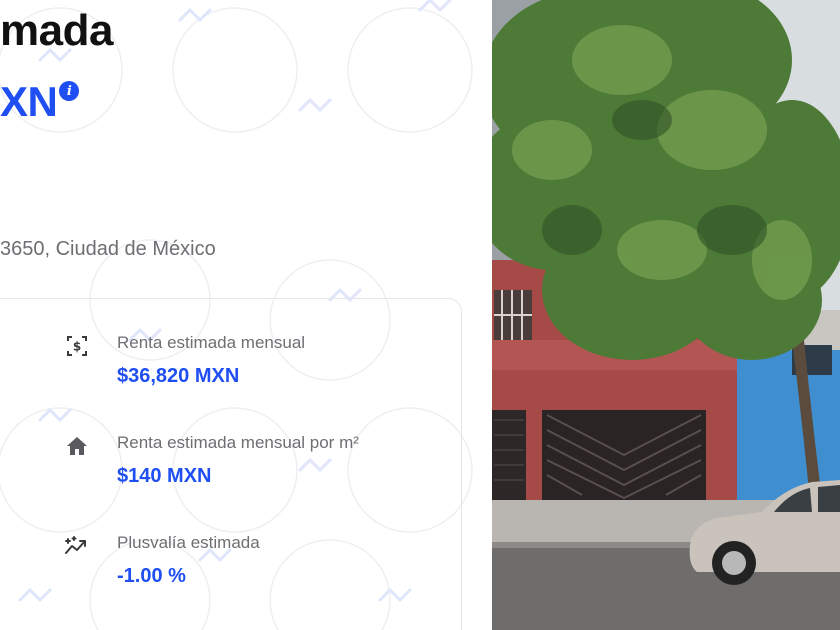 This screenshot has height=630, width=840. Describe the element at coordinates (238, 460) in the screenshot. I see `stat-text: Renta estimada mensual por m² $140 MXN` at that location.